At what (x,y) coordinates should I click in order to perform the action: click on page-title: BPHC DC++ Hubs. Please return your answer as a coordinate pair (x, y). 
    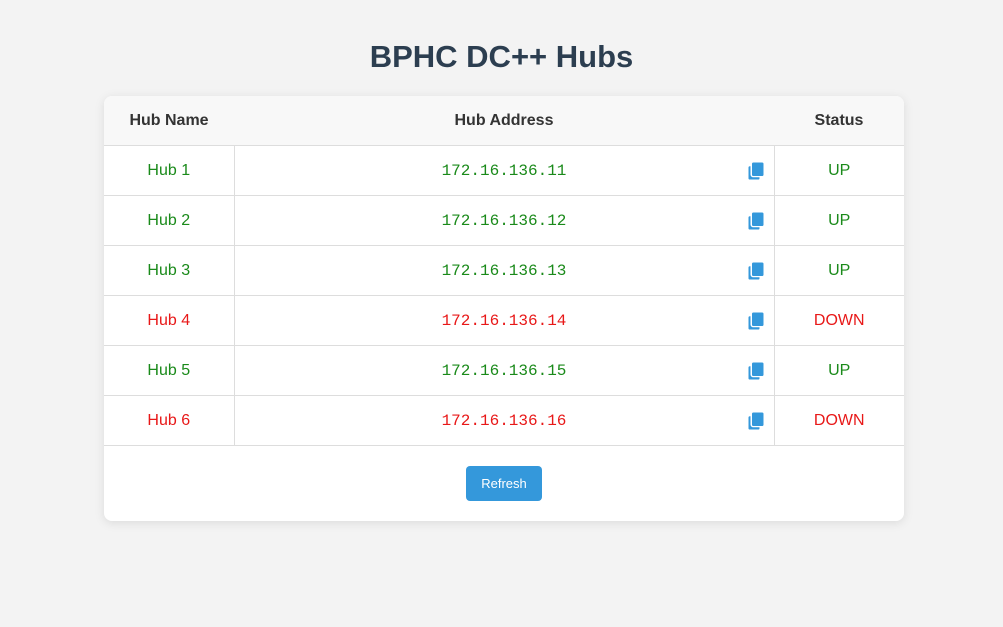
    Looking at the image, I should click on (501, 56).